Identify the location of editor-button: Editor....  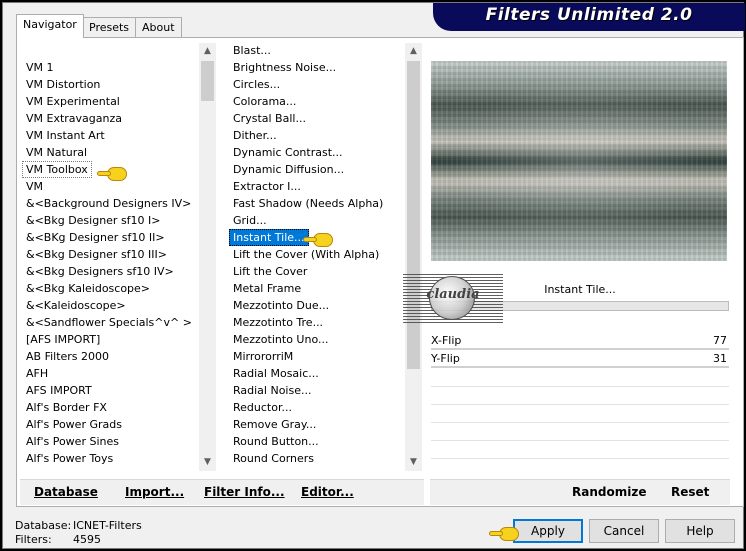
(327, 492).